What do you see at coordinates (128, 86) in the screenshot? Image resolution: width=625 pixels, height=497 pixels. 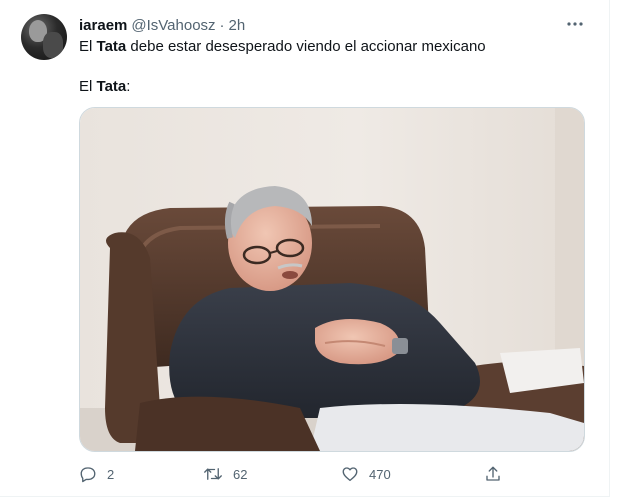 I see `text-segment: :` at bounding box center [128, 86].